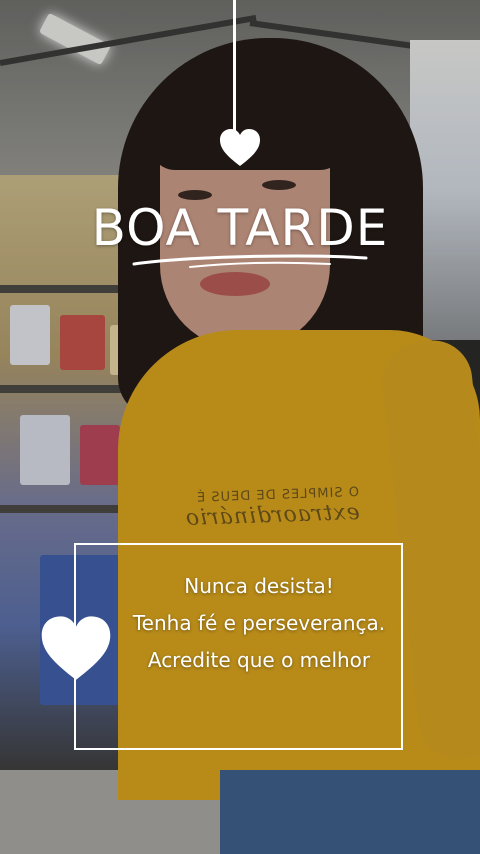 Image resolution: width=480 pixels, height=854 pixels. What do you see at coordinates (259, 586) in the screenshot?
I see `message-line: Nunca desista!` at bounding box center [259, 586].